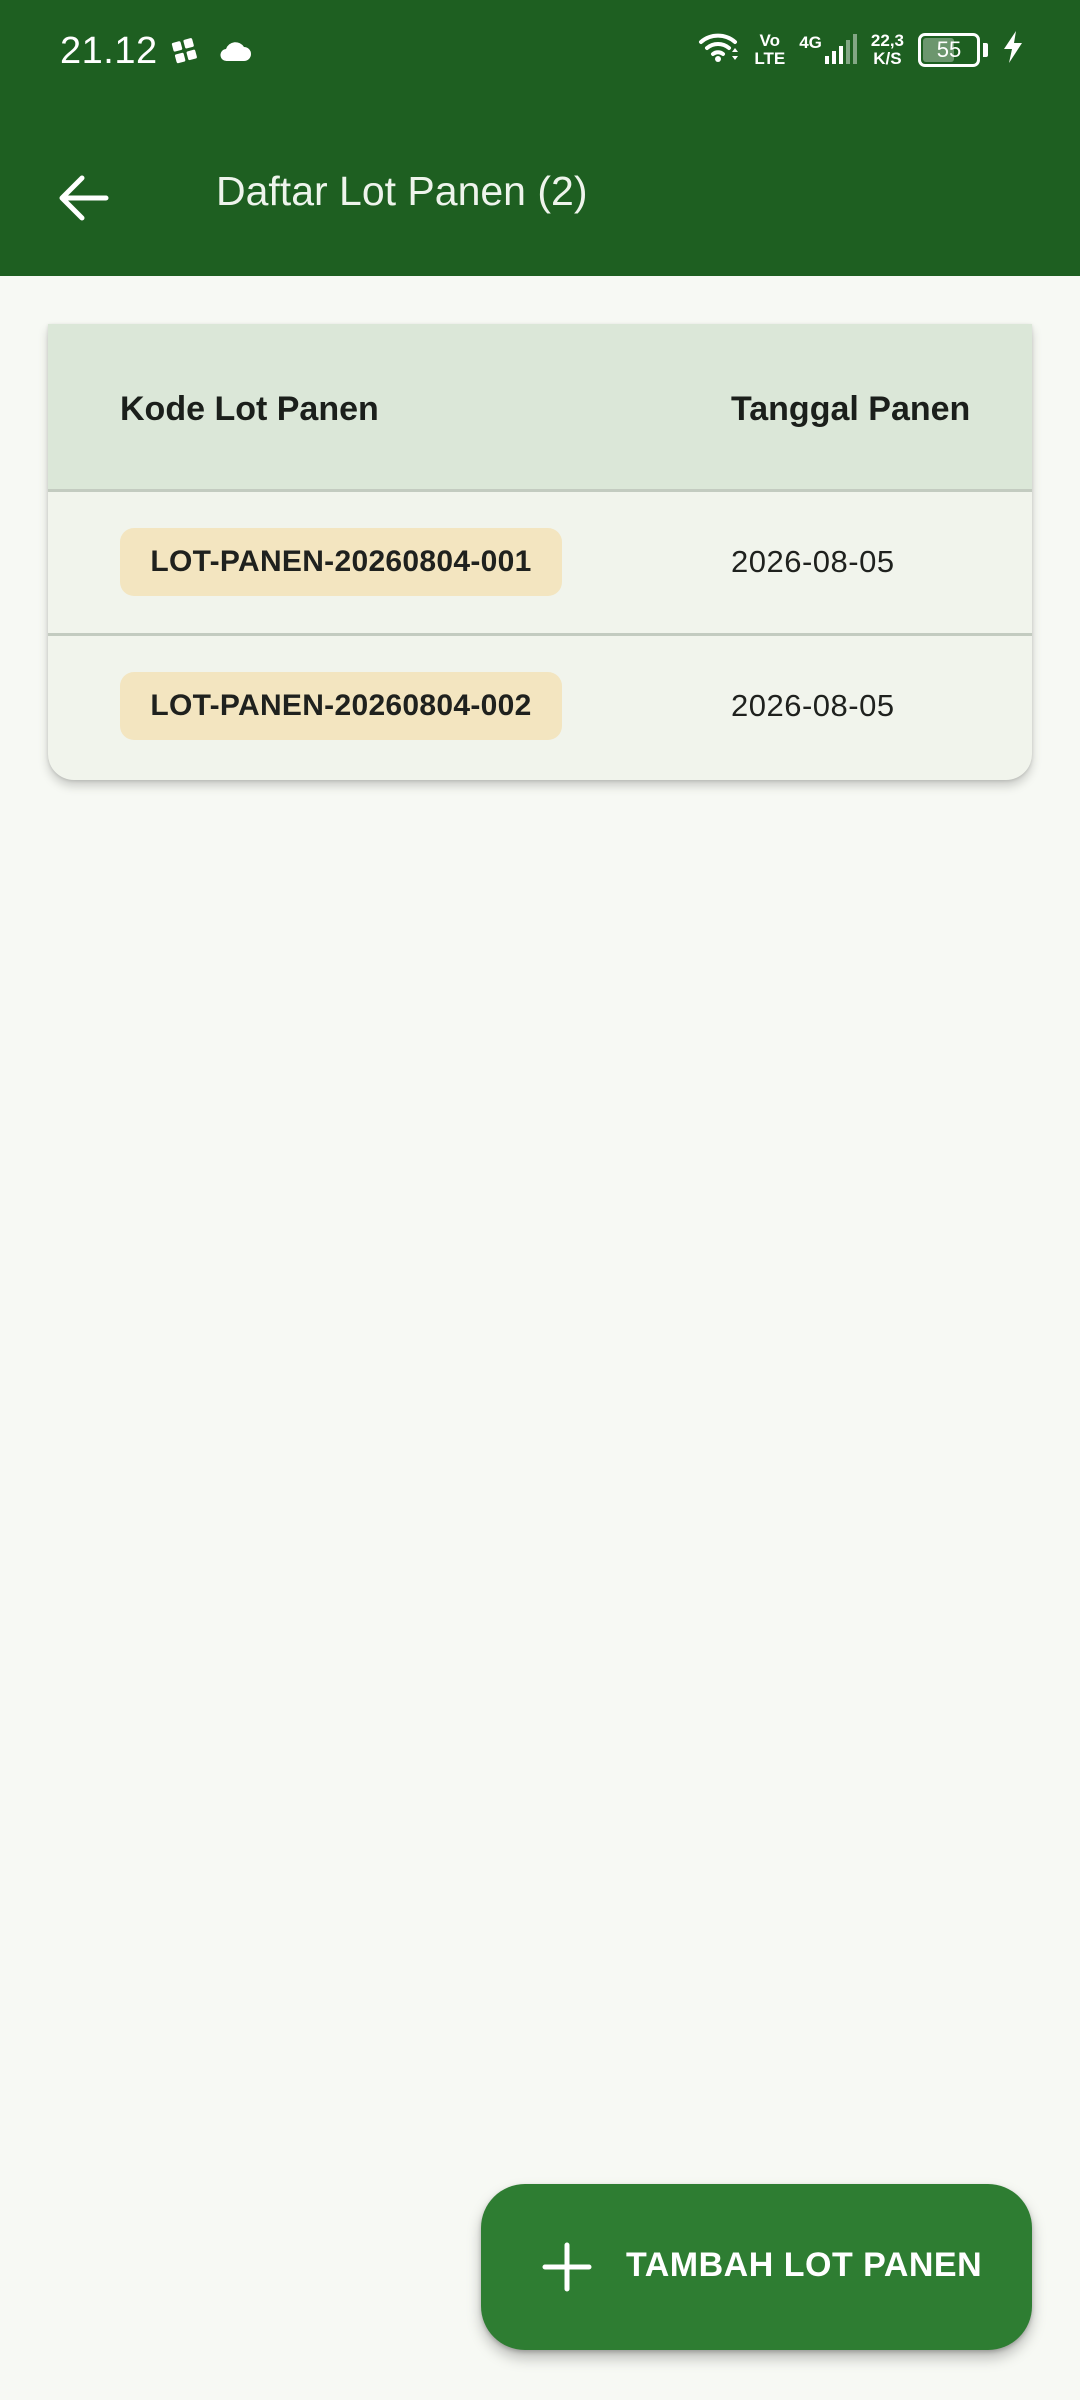 The width and height of the screenshot is (1080, 2400). Describe the element at coordinates (810, 42) in the screenshot. I see `network-type: 4G` at that location.